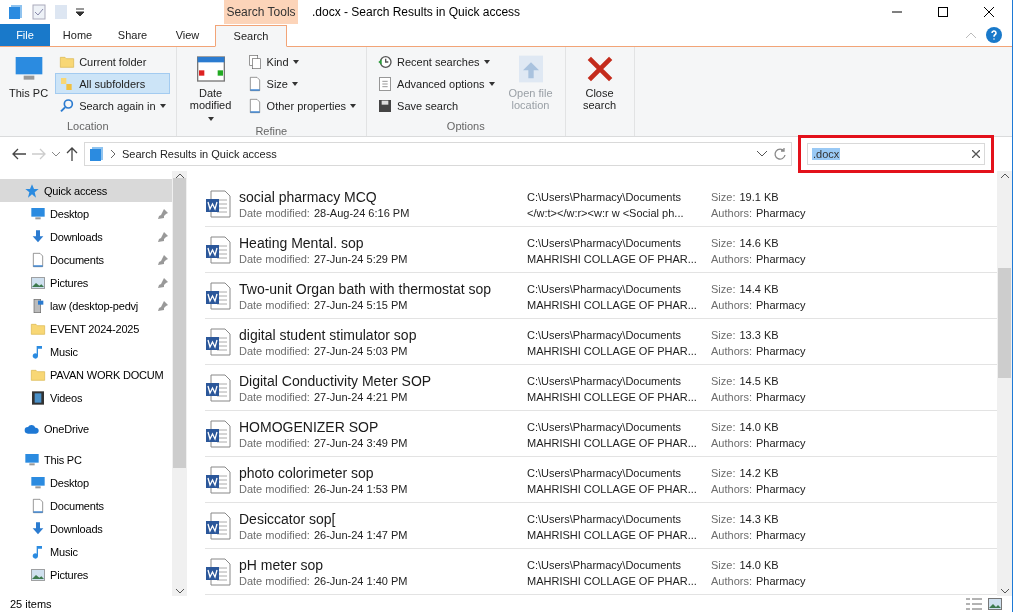 The image size is (1024, 612). Describe the element at coordinates (56, 154) in the screenshot. I see `recent-locations-button` at that location.